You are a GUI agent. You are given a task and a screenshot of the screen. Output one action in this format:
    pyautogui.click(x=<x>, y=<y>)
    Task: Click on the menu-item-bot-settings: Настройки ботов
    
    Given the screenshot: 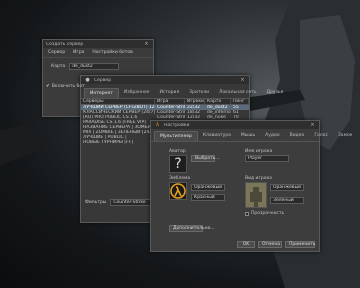 What is the action you would take?
    pyautogui.click(x=112, y=52)
    